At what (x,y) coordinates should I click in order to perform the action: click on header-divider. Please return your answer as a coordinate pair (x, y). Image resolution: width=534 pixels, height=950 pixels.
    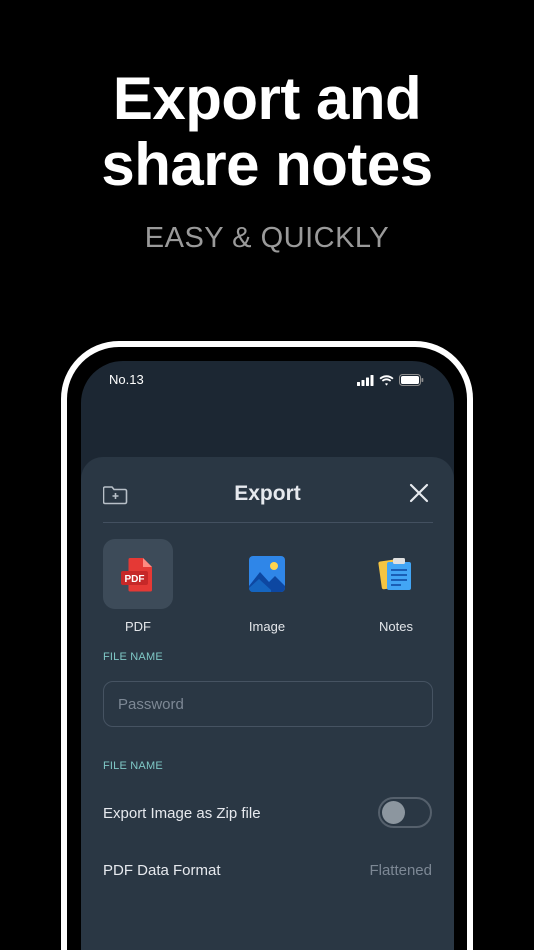
    Looking at the image, I should click on (268, 522).